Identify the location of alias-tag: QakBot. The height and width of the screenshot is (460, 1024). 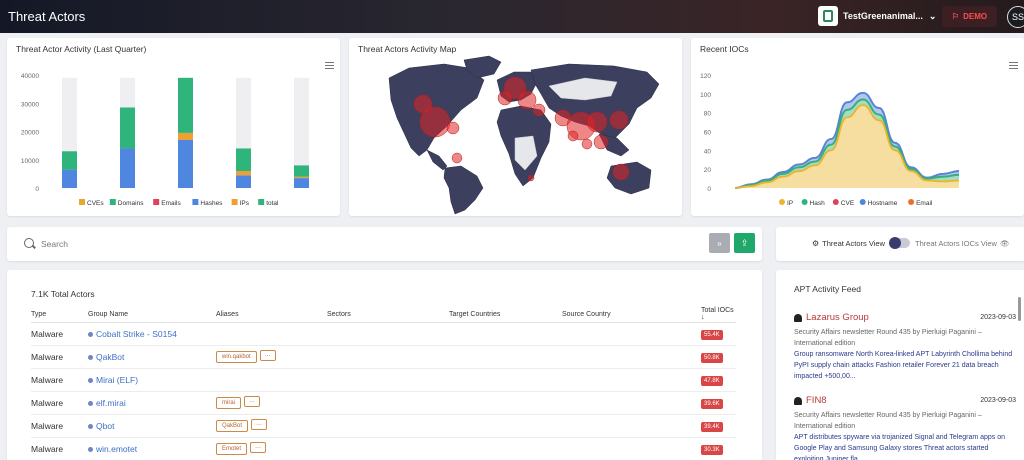
(232, 426).